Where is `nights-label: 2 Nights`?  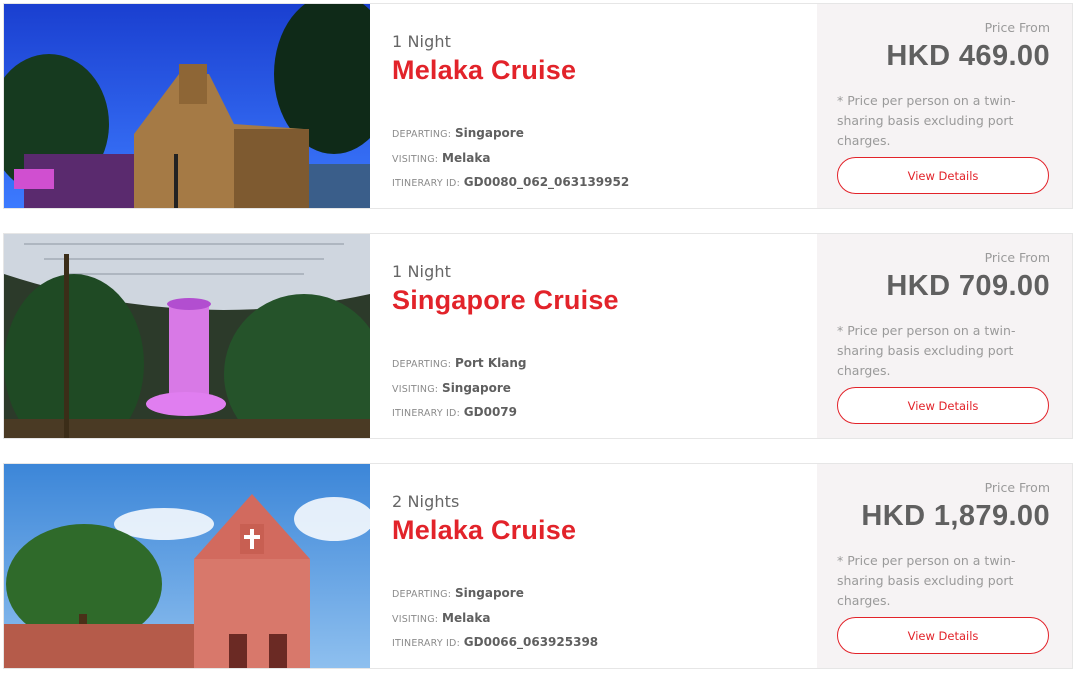 nights-label: 2 Nights is located at coordinates (426, 501).